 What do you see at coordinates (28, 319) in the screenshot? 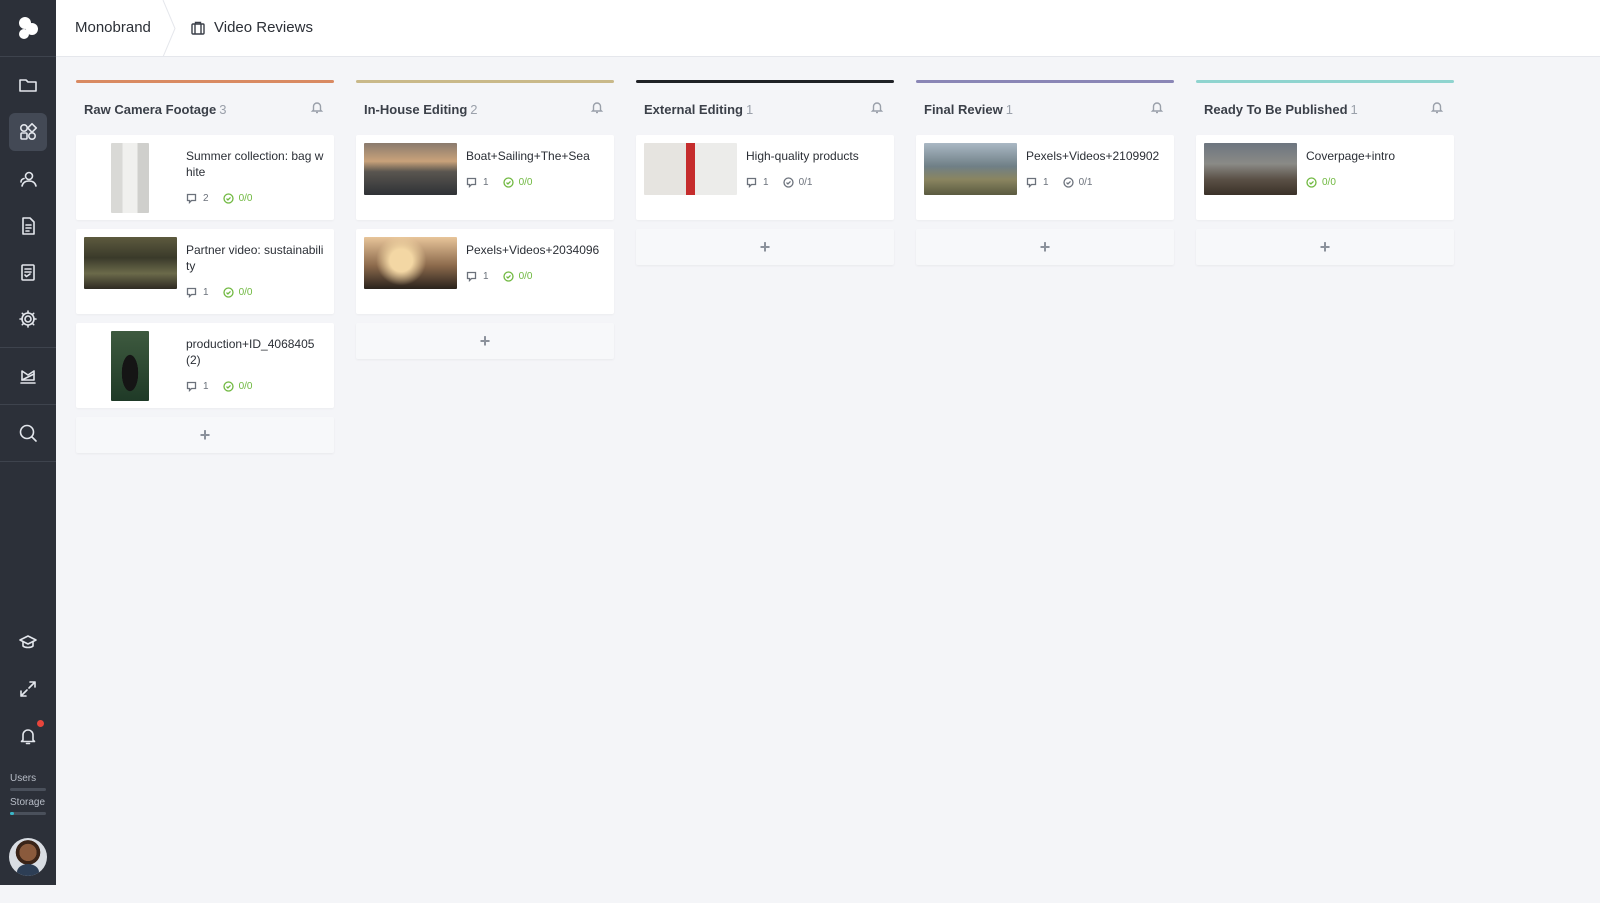
I see `gear-icon` at bounding box center [28, 319].